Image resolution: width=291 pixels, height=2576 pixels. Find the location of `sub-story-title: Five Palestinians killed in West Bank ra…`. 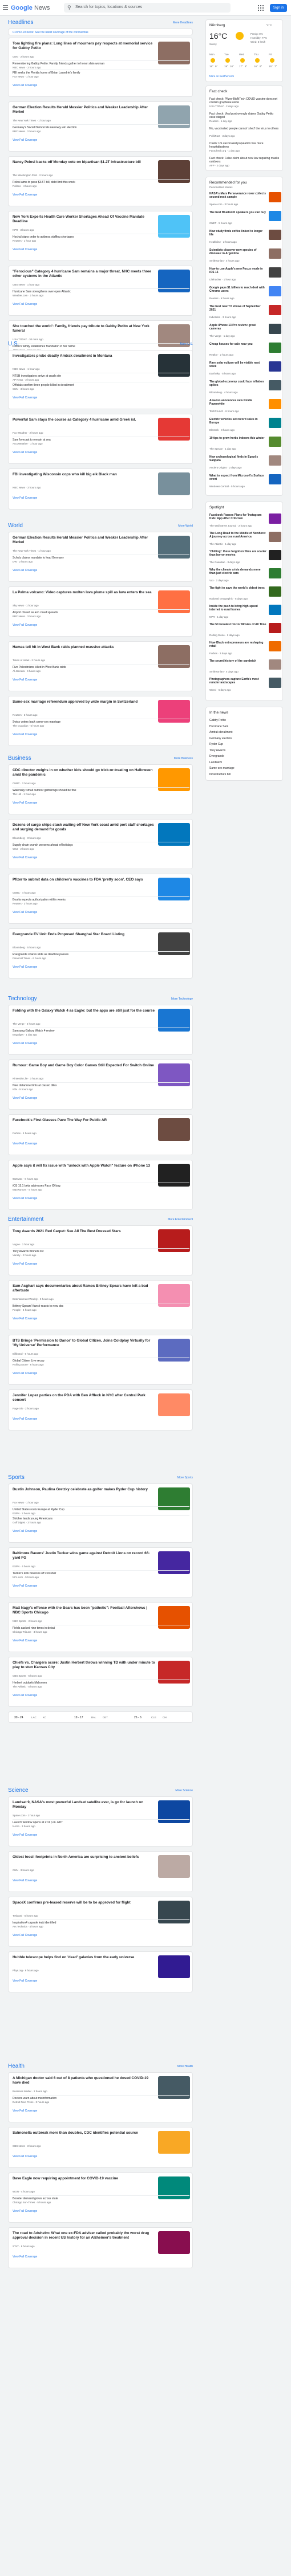

sub-story-title: Five Palestinians killed in West Bank ra… is located at coordinates (98, 668).